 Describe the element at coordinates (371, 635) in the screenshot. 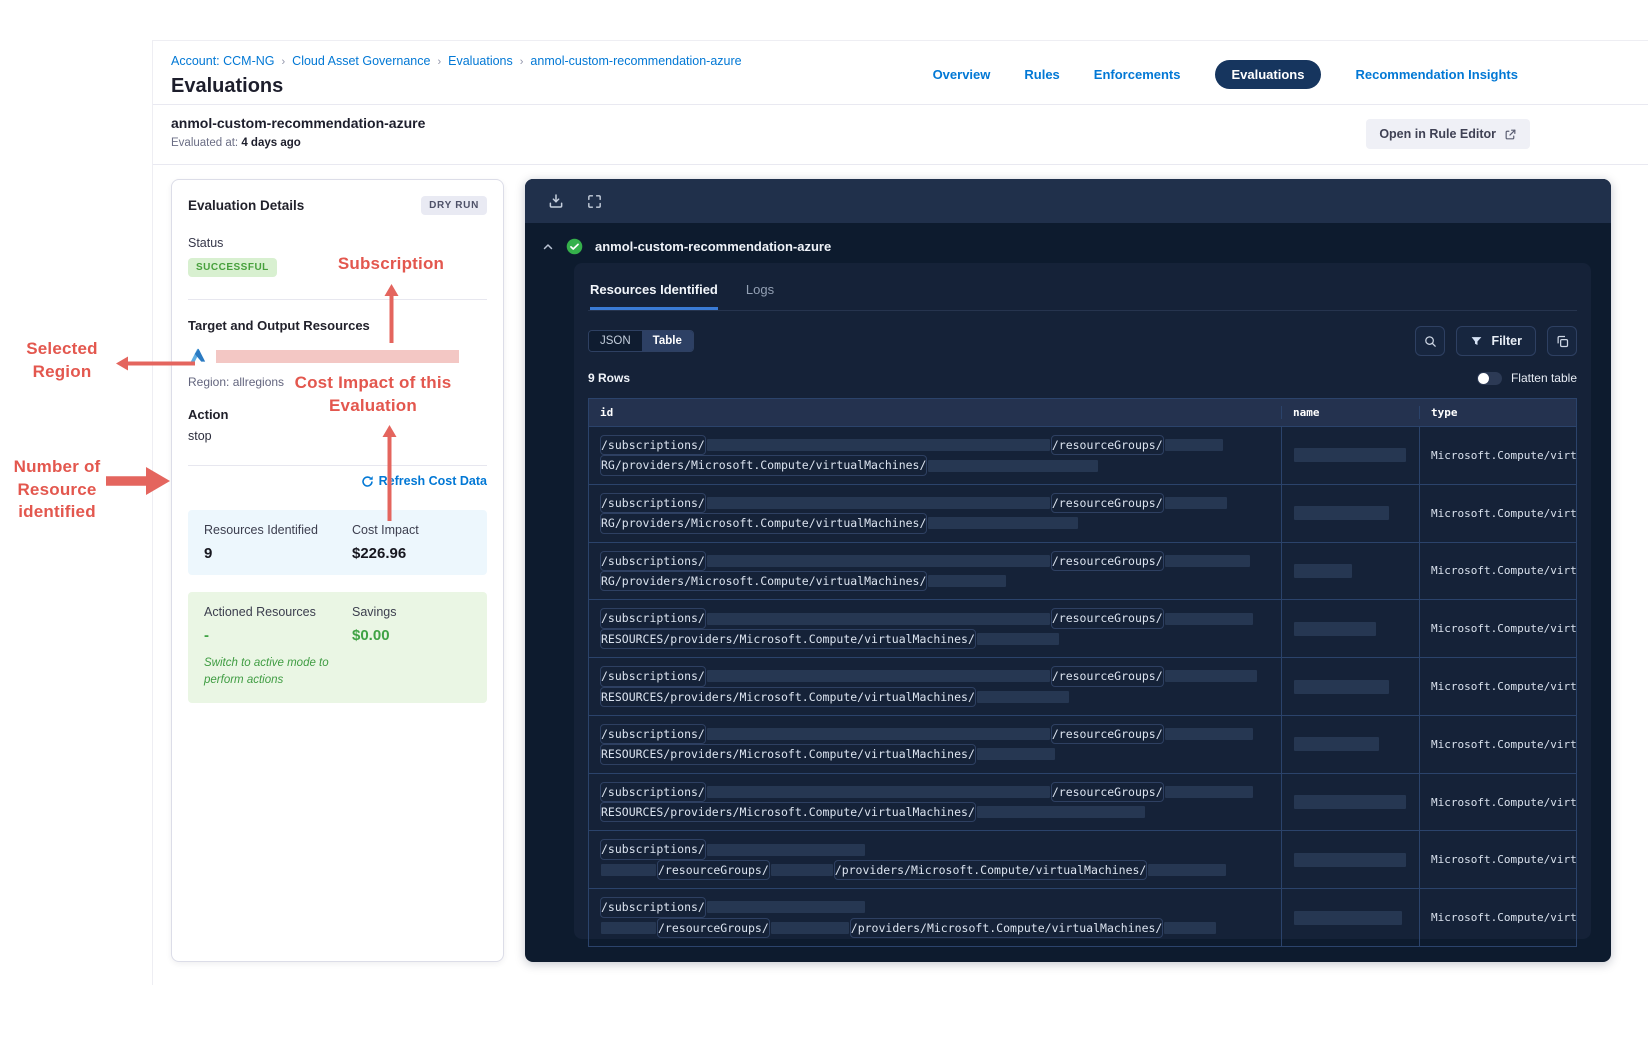

I see `savings-value: $0.00` at that location.